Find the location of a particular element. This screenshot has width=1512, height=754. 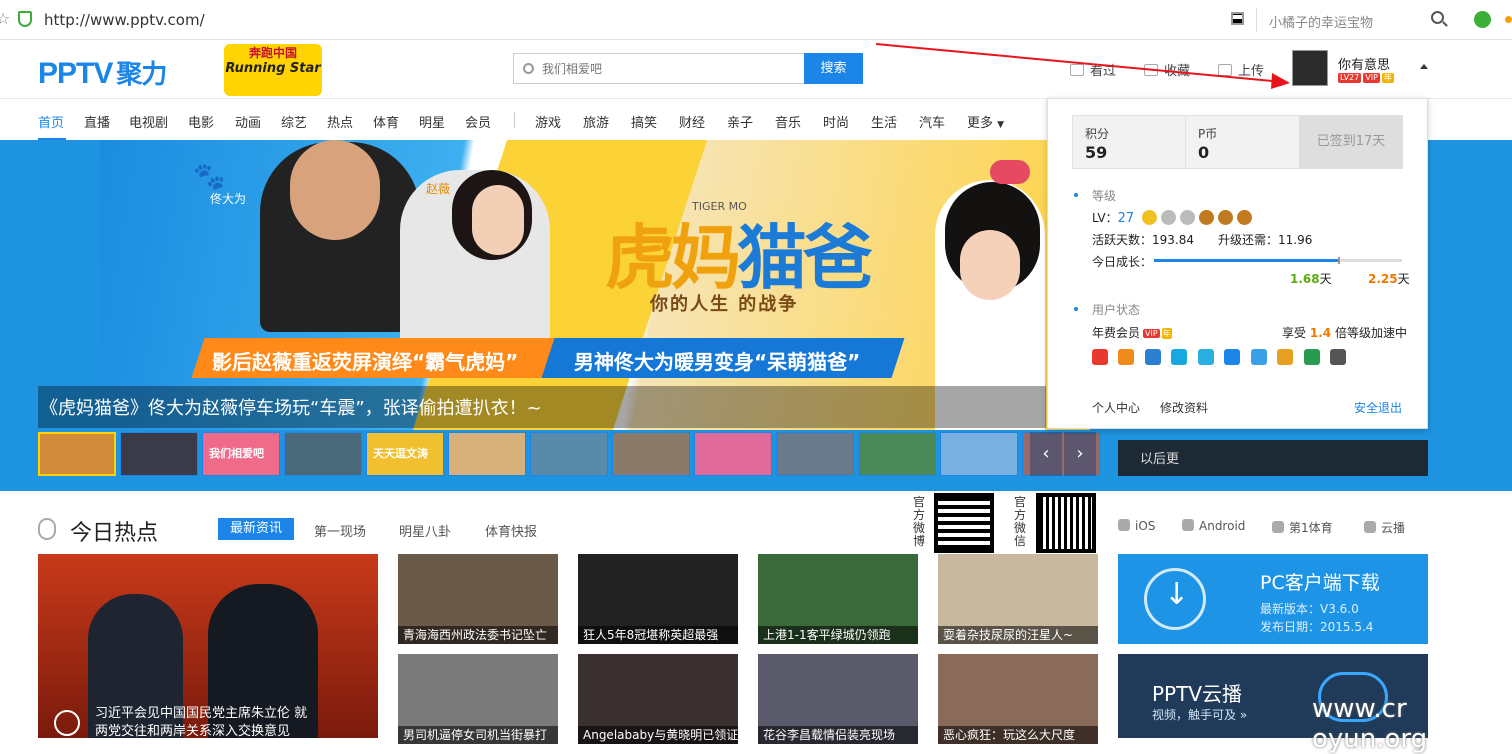

lv-label: LV： is located at coordinates (1105, 218).